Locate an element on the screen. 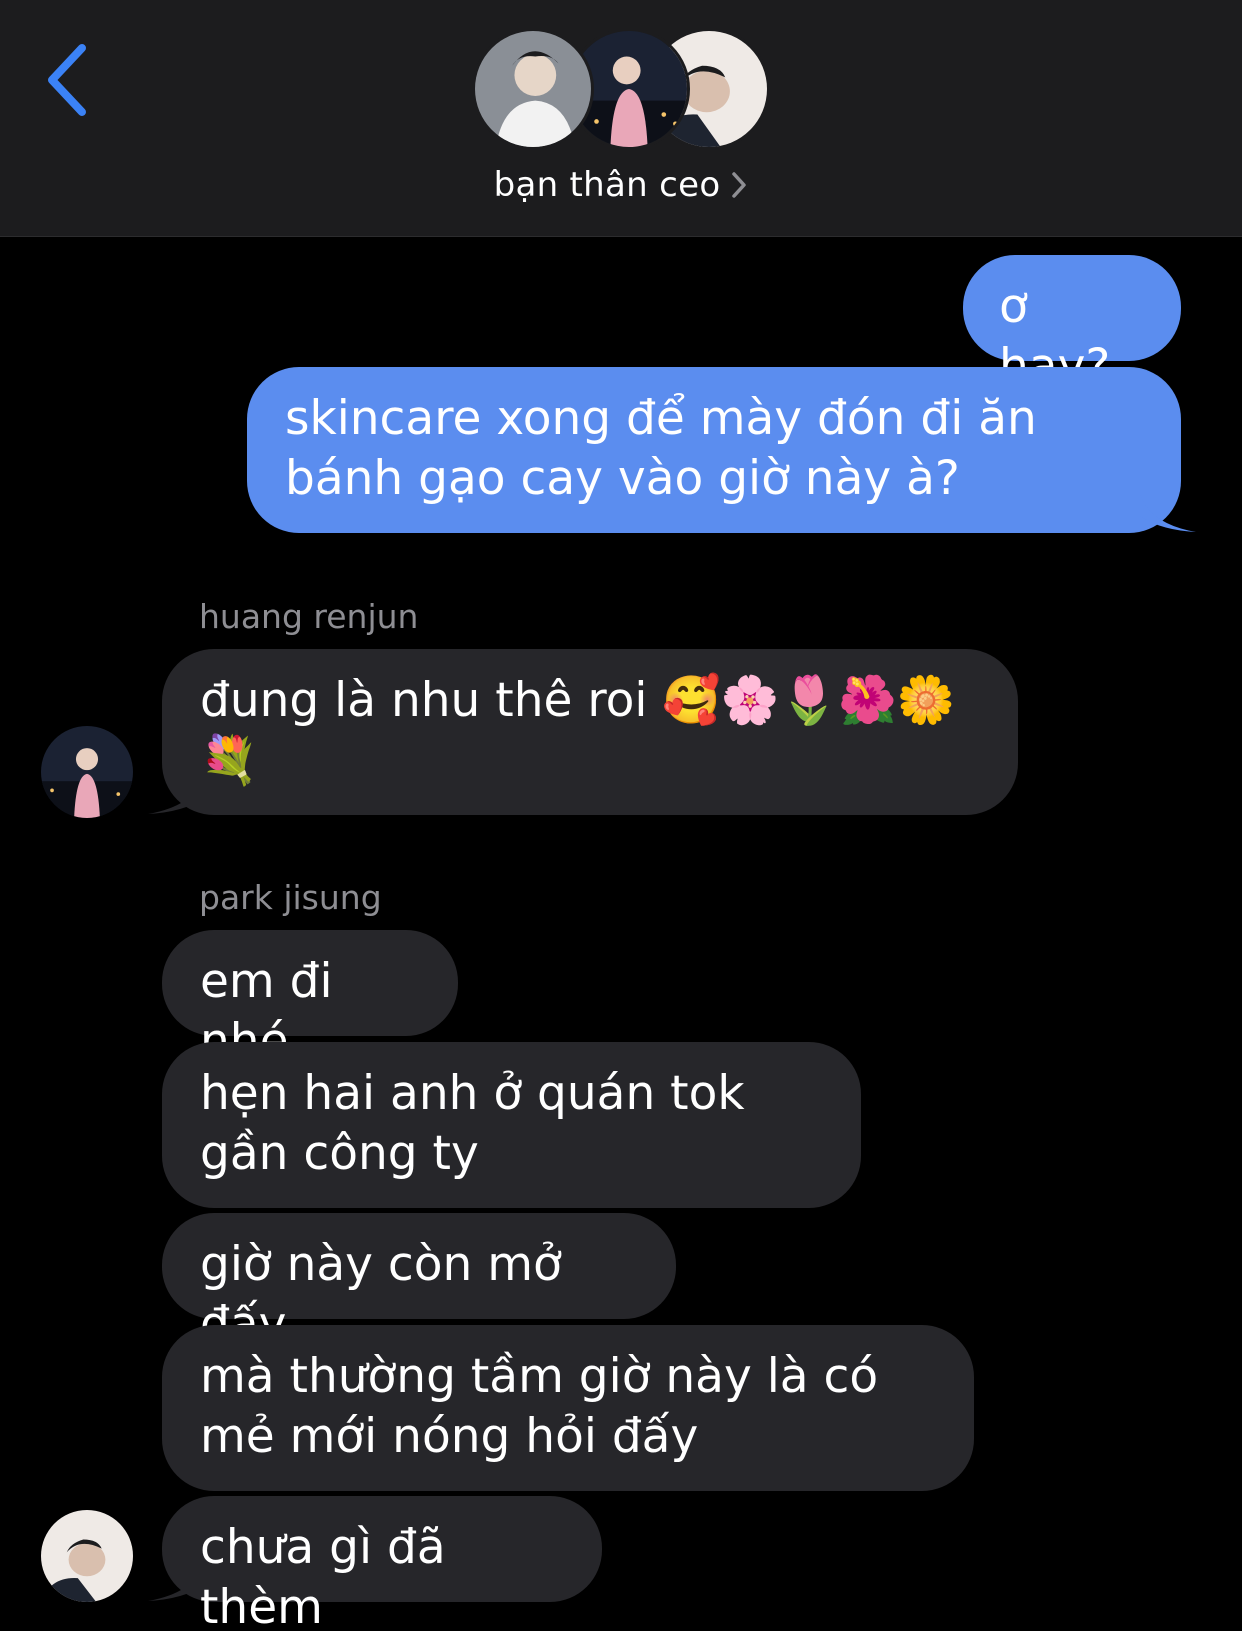  chevron-left-icon is located at coordinates (67, 80).